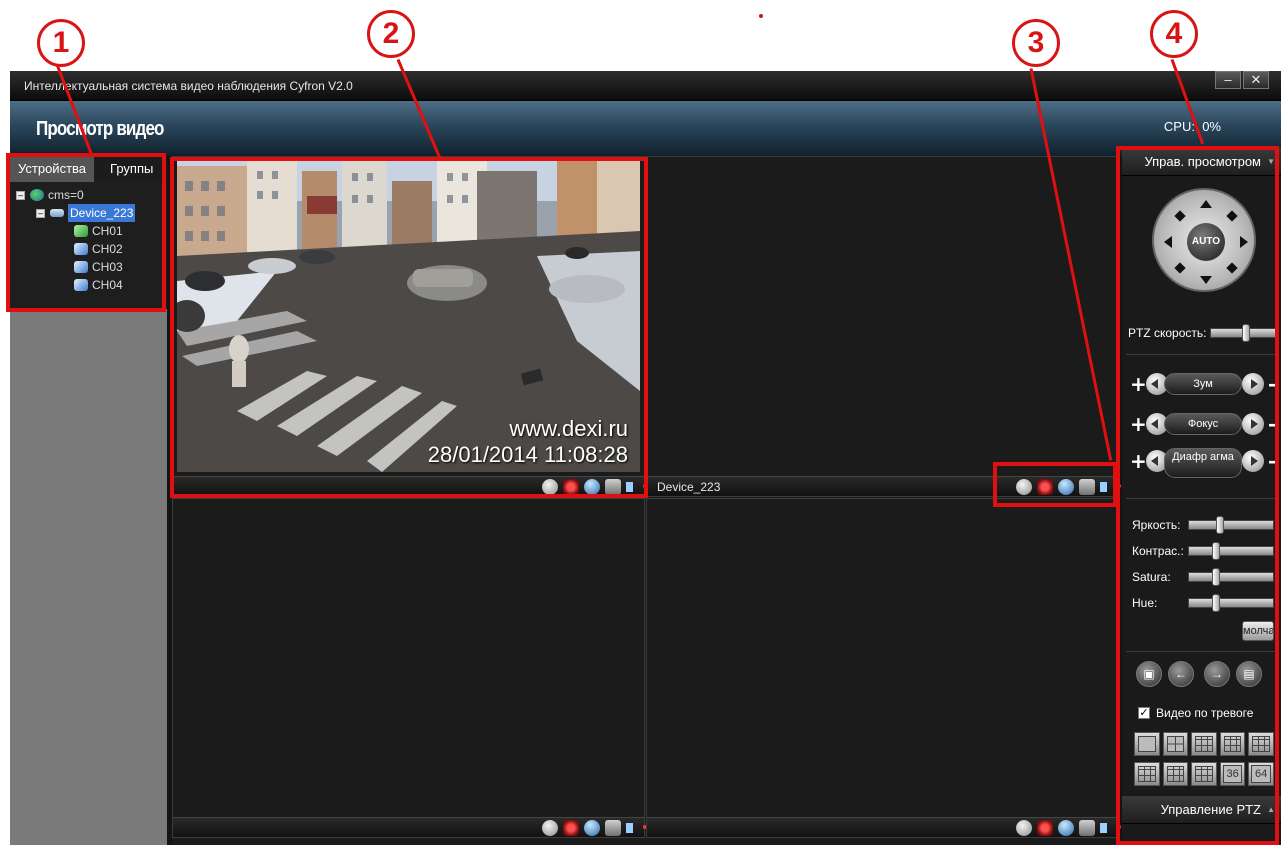 Image resolution: width=1281 pixels, height=845 pixels. What do you see at coordinates (88, 213) in the screenshot?
I see `tree-node-device: – Device_223` at bounding box center [88, 213].